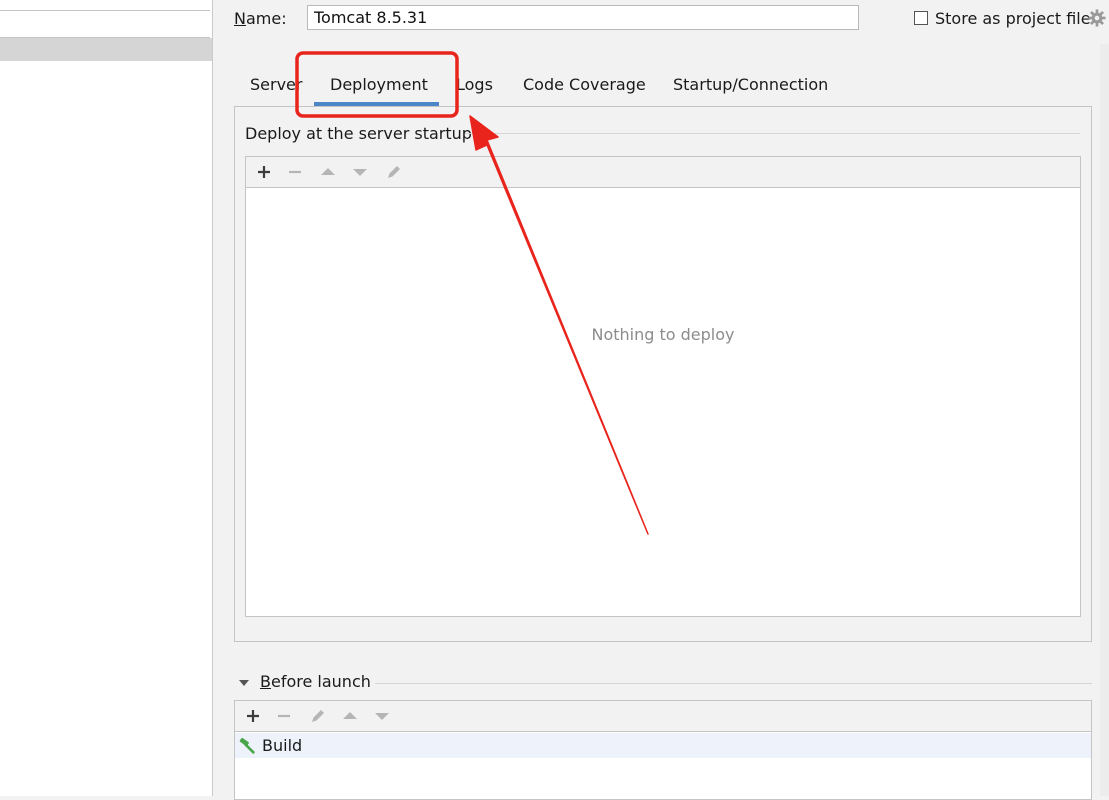 This screenshot has width=1109, height=800. I want to click on build-hammer-icon, so click(247, 745).